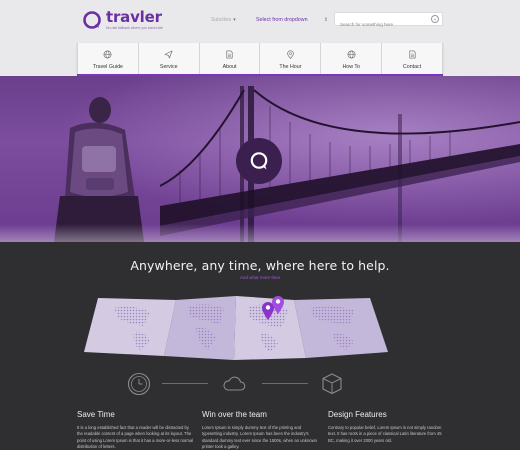  I want to click on brand-name: travler, so click(134, 17).